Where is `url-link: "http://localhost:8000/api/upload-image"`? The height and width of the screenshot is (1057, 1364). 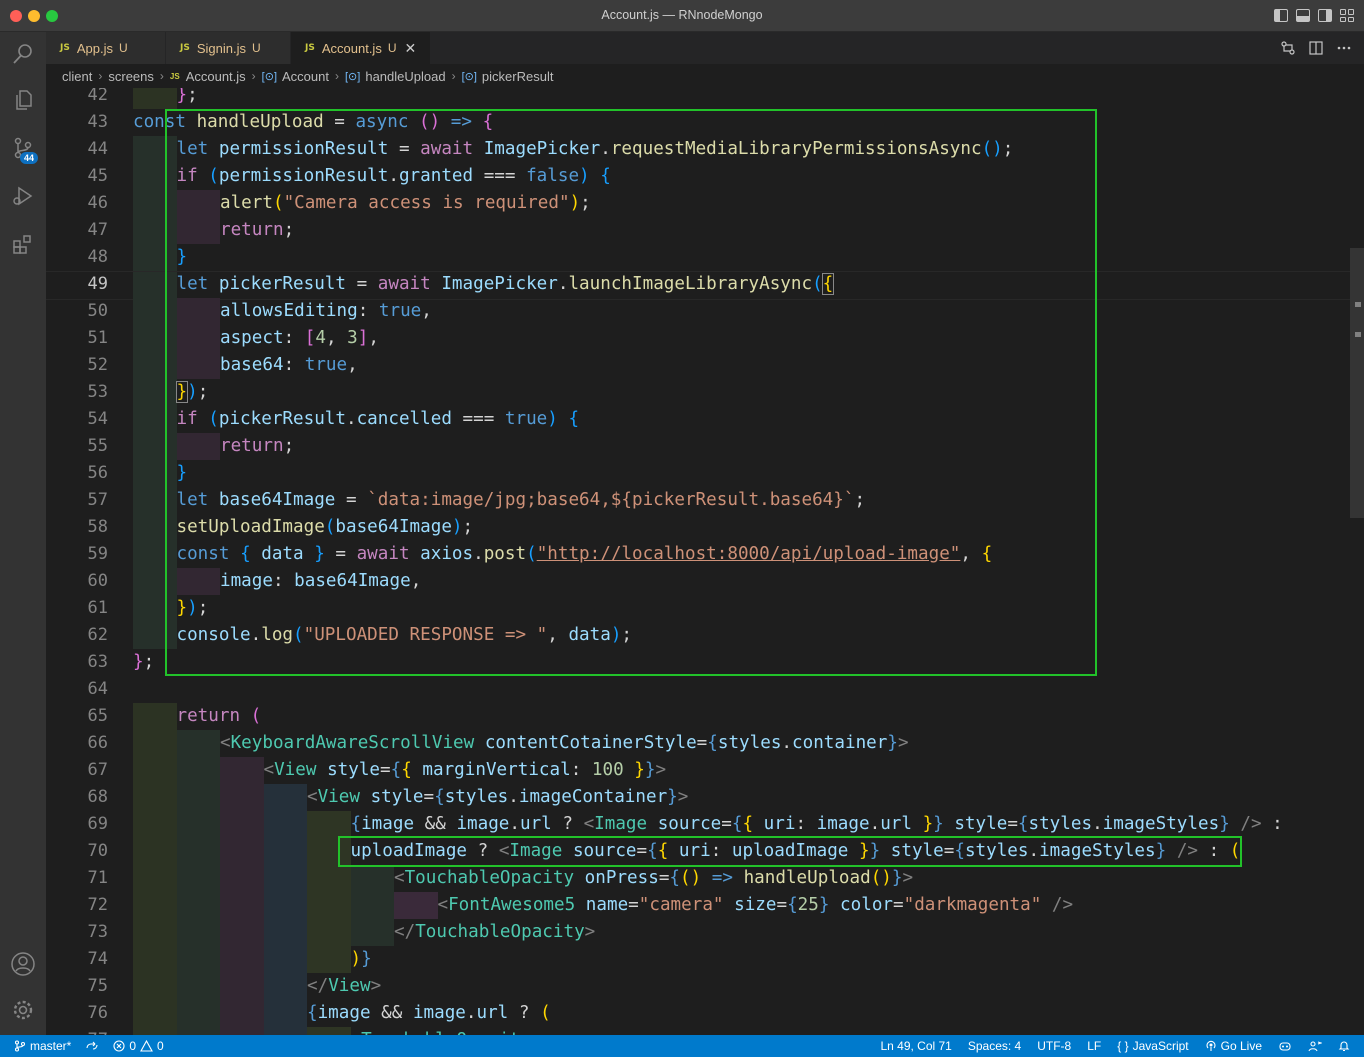 url-link: "http://localhost:8000/api/upload-image" is located at coordinates (749, 554).